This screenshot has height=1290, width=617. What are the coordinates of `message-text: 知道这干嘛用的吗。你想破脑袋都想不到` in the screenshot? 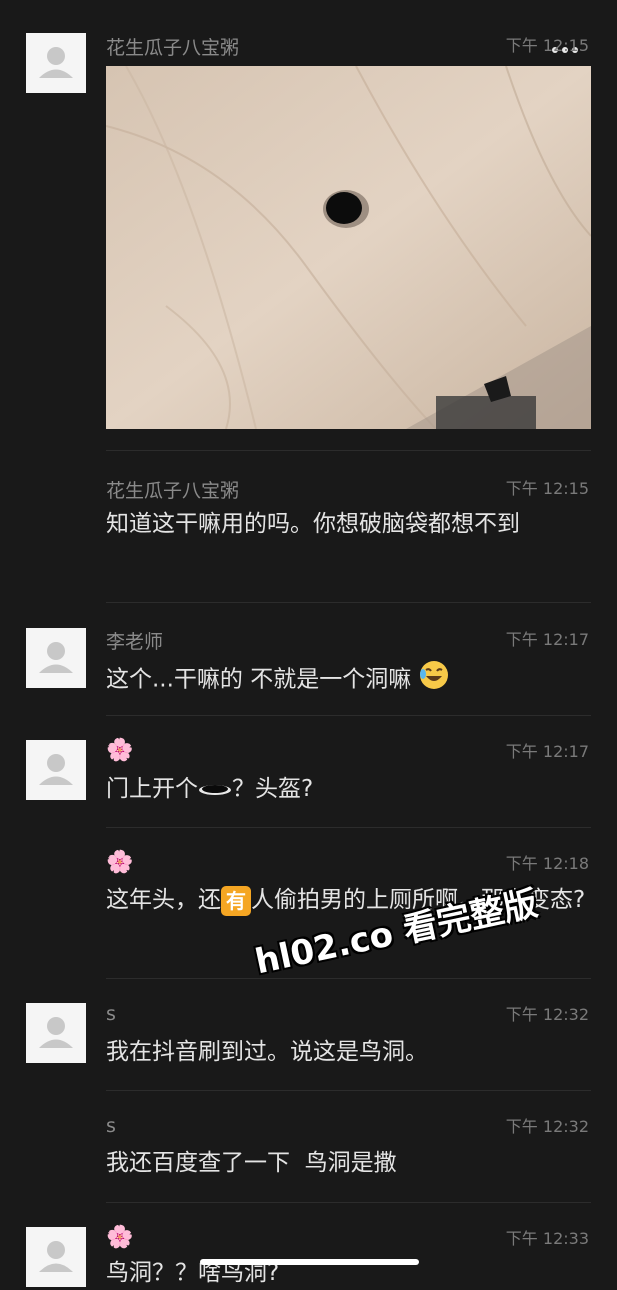 It's located at (313, 524).